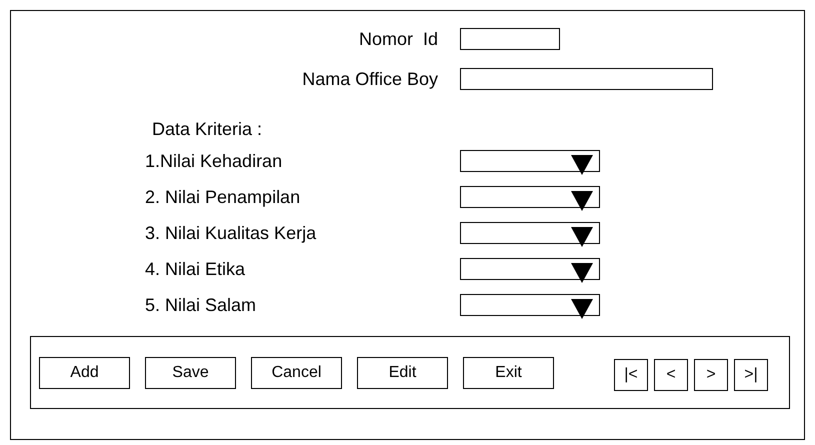  What do you see at coordinates (402, 372) in the screenshot?
I see `action-button: Edit` at bounding box center [402, 372].